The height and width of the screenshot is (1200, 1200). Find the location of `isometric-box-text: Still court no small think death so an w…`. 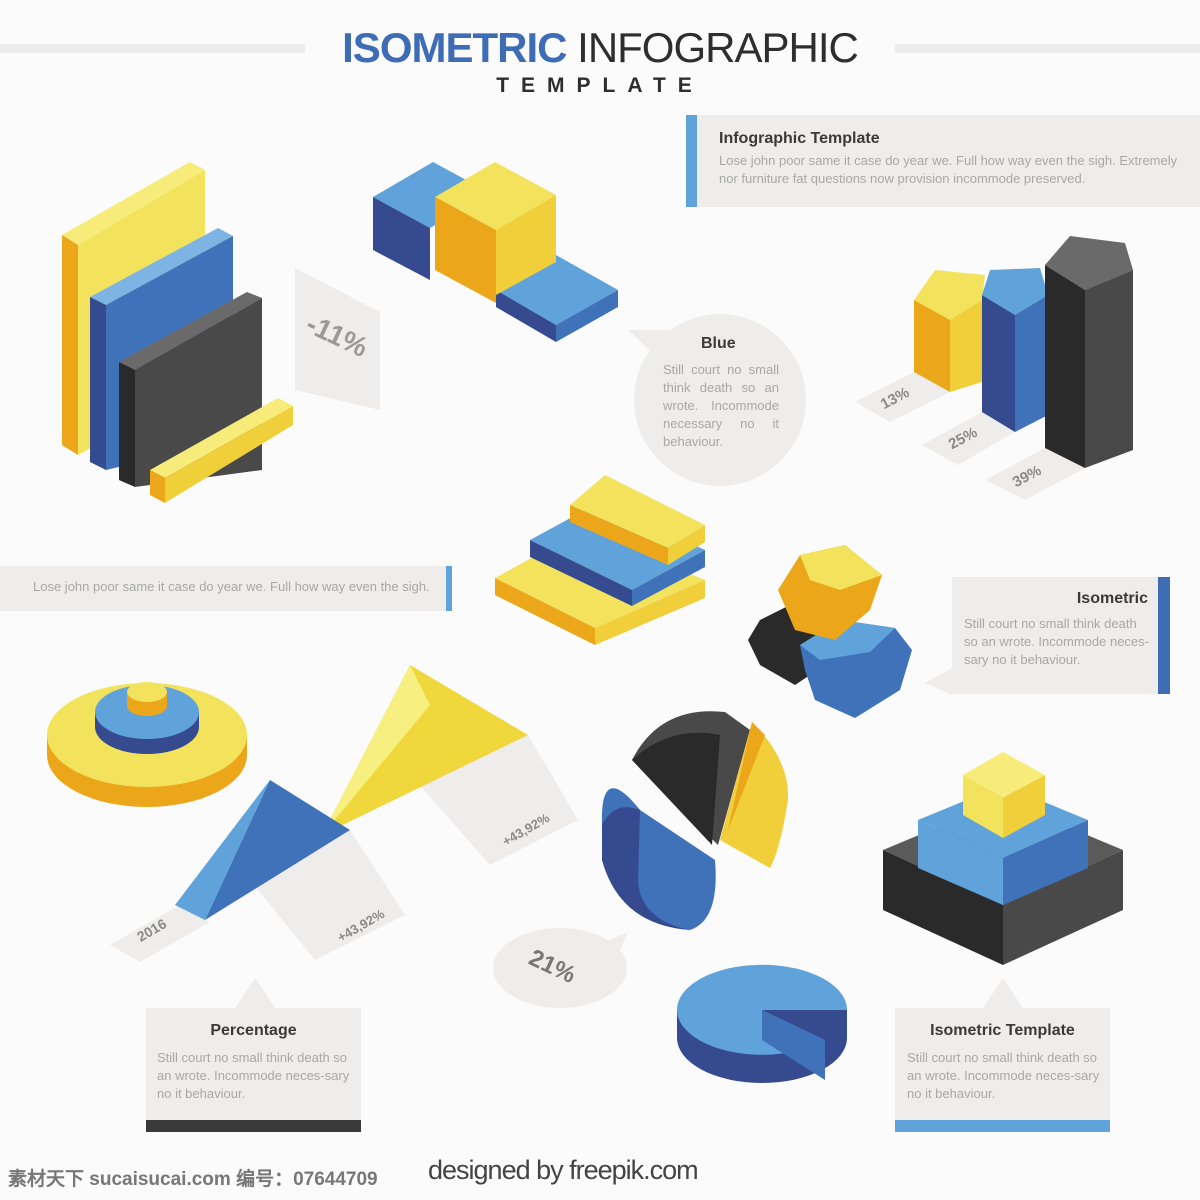

isometric-box-text: Still court no small think death so an w… is located at coordinates (1056, 641).